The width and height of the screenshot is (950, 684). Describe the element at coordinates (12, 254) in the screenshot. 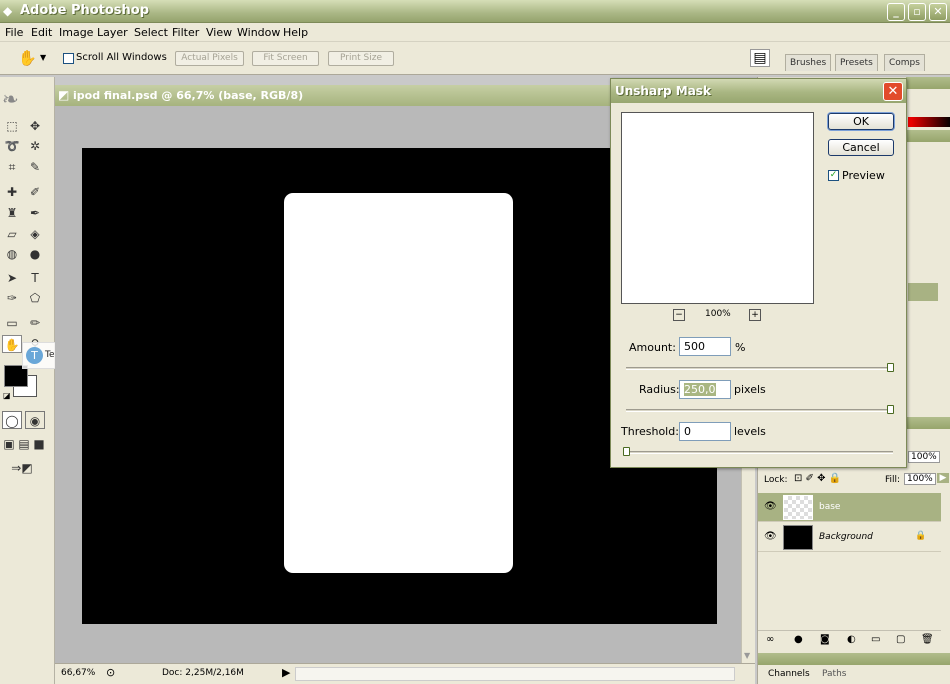

I see `blur-tool-icon: ◍` at that location.